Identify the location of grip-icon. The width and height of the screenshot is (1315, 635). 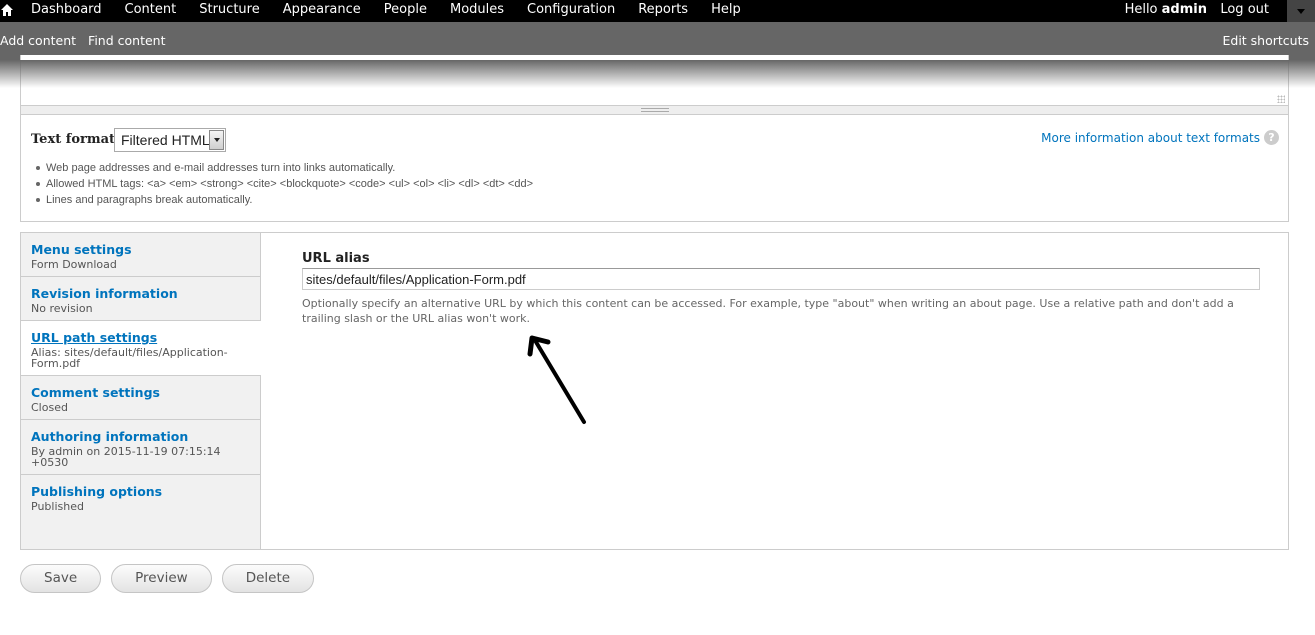
(655, 110).